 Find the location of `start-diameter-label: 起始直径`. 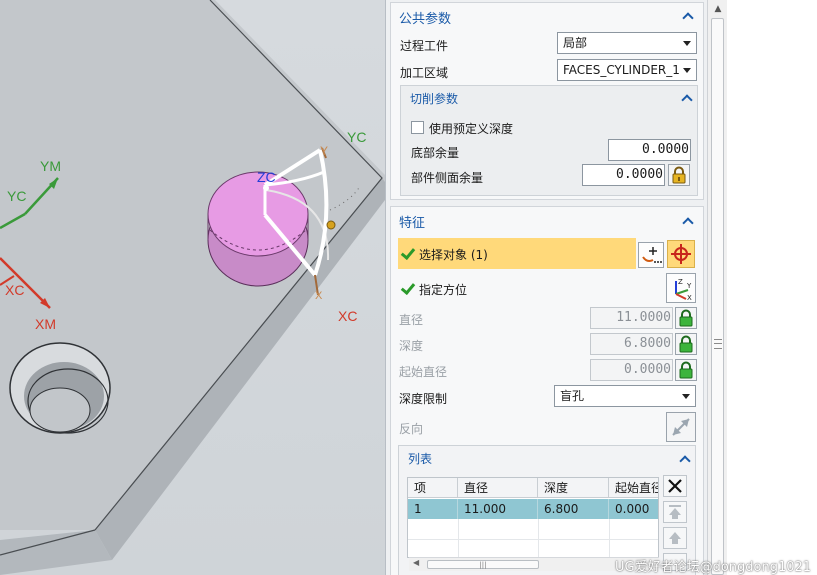

start-diameter-label: 起始直径 is located at coordinates (423, 372).